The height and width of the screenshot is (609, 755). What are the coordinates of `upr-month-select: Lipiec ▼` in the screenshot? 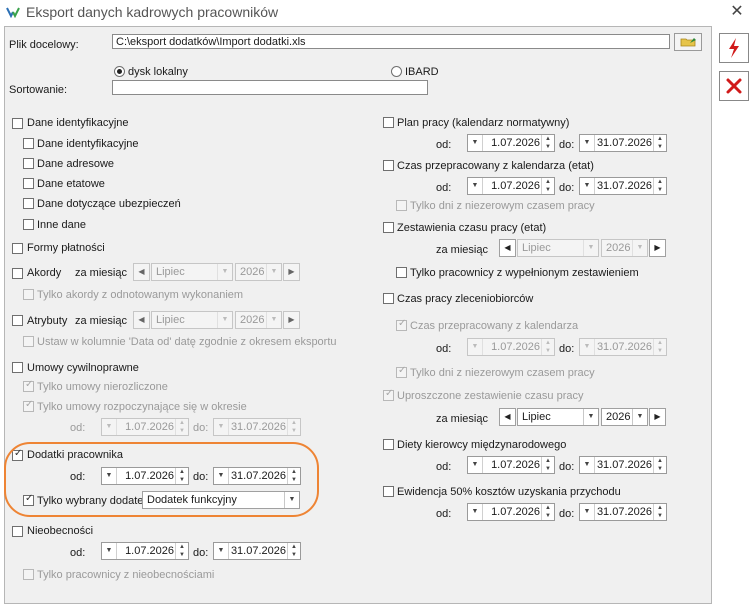 It's located at (558, 417).